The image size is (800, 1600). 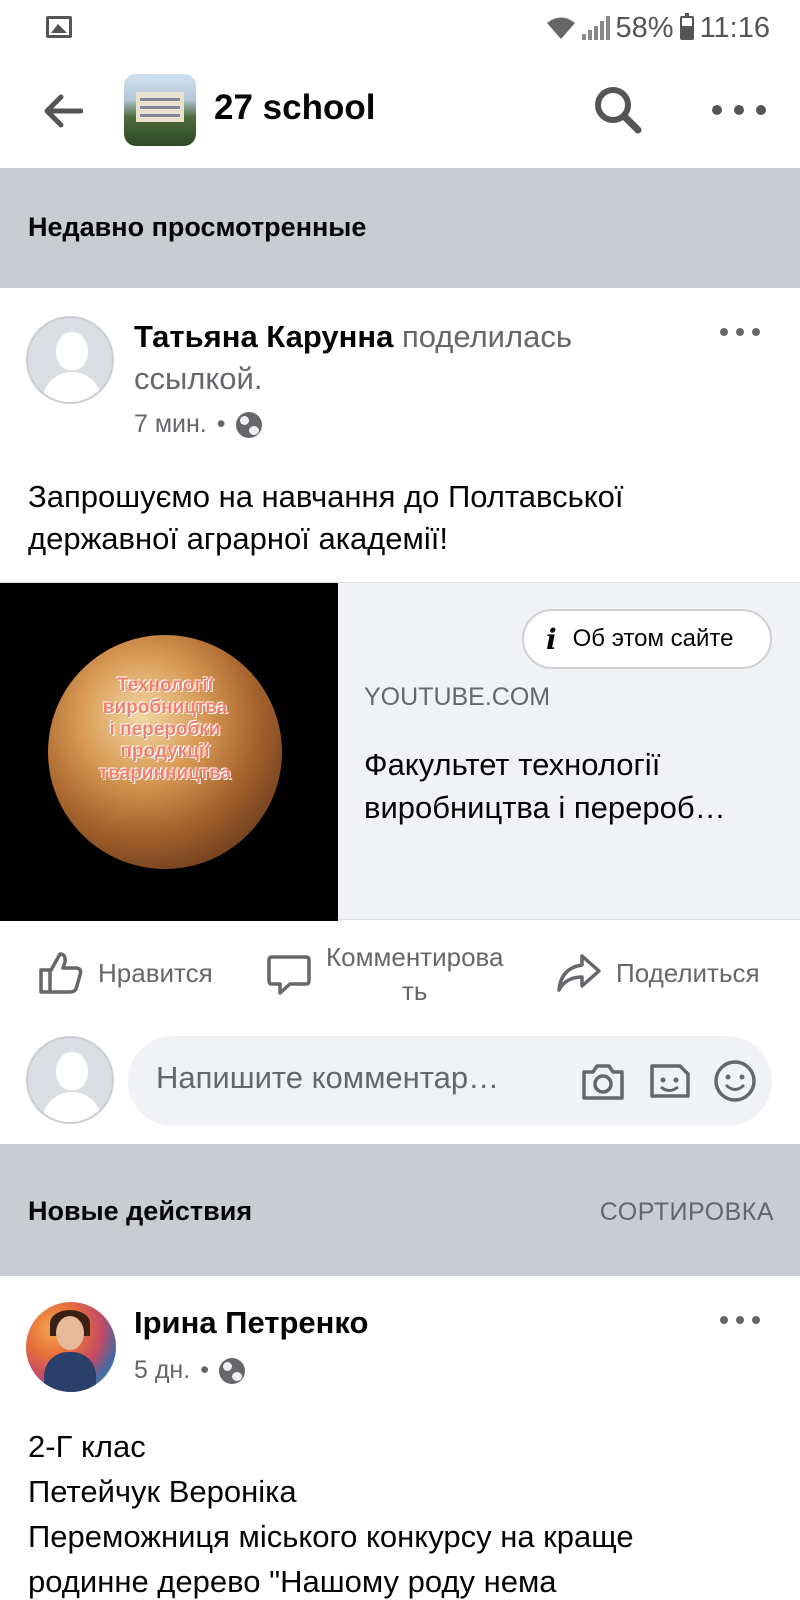 What do you see at coordinates (292, 1581) in the screenshot?
I see `post-text-line: родинне дерево "Нашому роду нема` at bounding box center [292, 1581].